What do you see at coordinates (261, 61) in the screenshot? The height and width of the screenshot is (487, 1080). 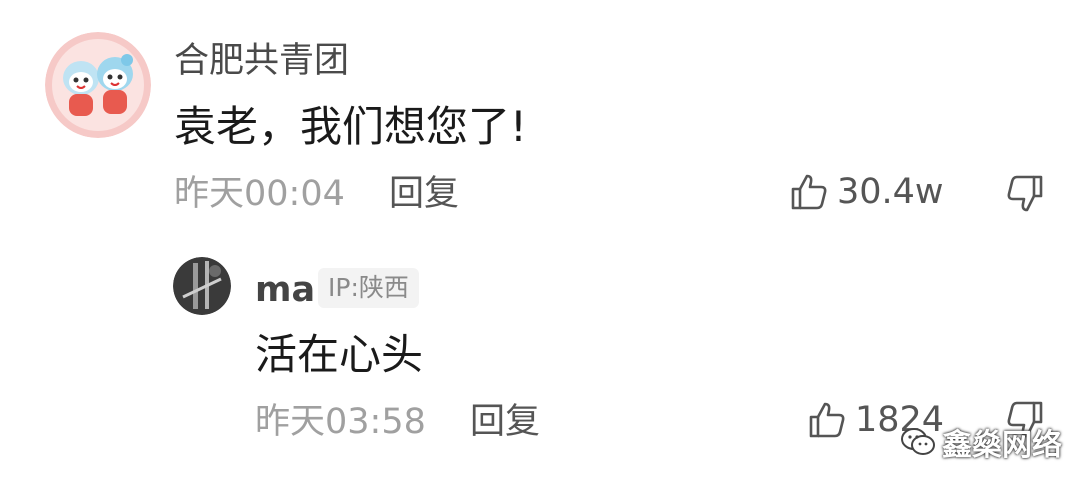 I see `username: 合肥共青团` at bounding box center [261, 61].